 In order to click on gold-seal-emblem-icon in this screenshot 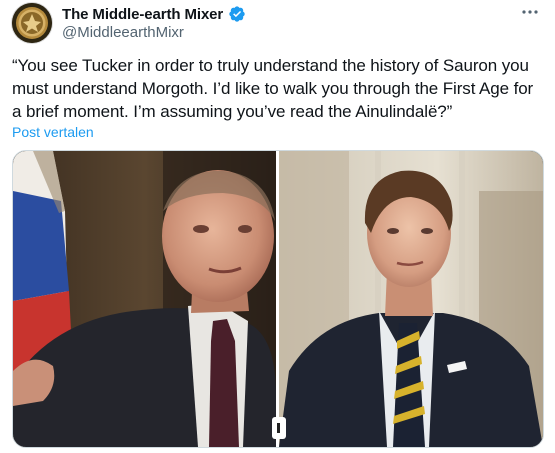, I will do `click(32, 23)`.